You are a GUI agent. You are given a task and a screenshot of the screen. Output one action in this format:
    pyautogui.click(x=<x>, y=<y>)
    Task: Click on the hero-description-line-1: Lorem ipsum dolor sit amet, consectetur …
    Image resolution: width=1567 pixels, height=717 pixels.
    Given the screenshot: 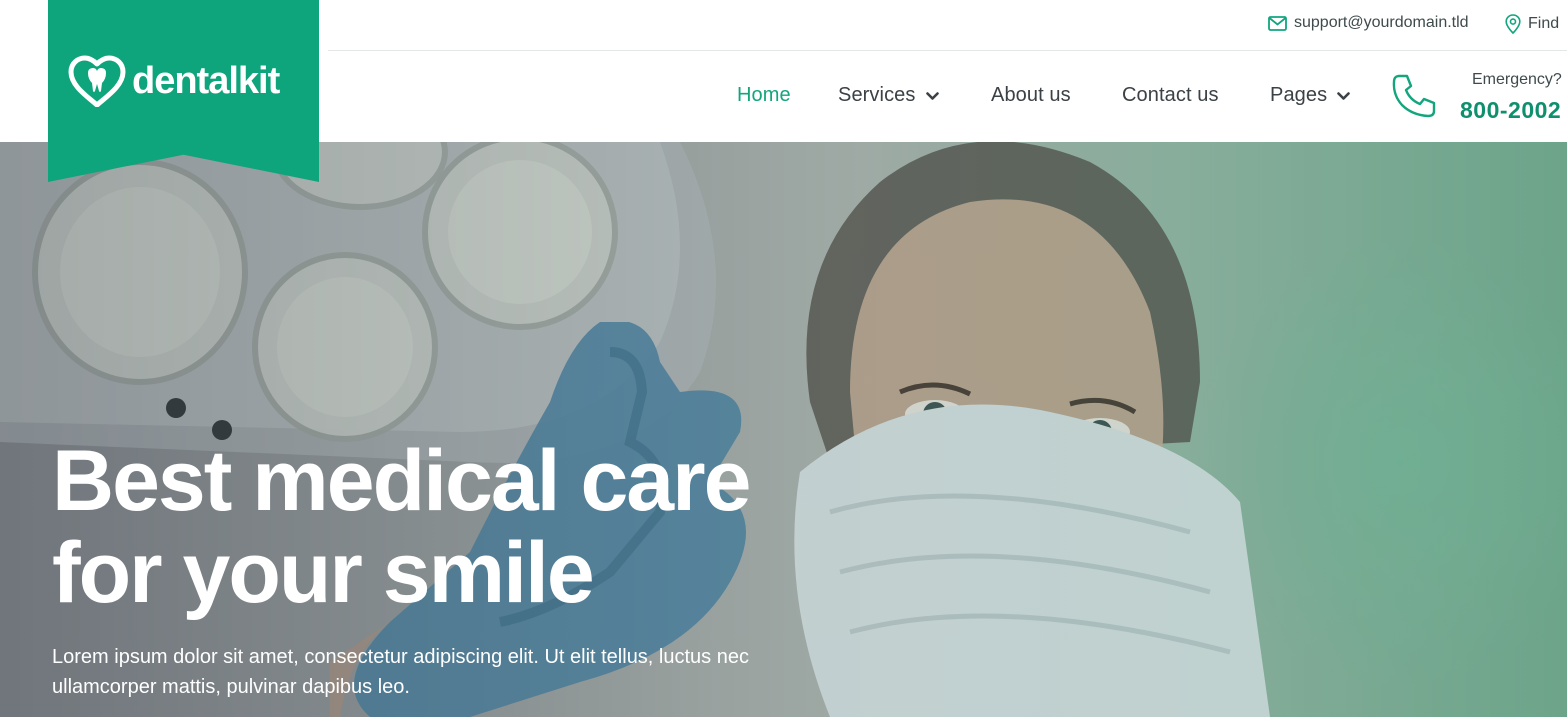 What is the action you would take?
    pyautogui.click(x=400, y=657)
    